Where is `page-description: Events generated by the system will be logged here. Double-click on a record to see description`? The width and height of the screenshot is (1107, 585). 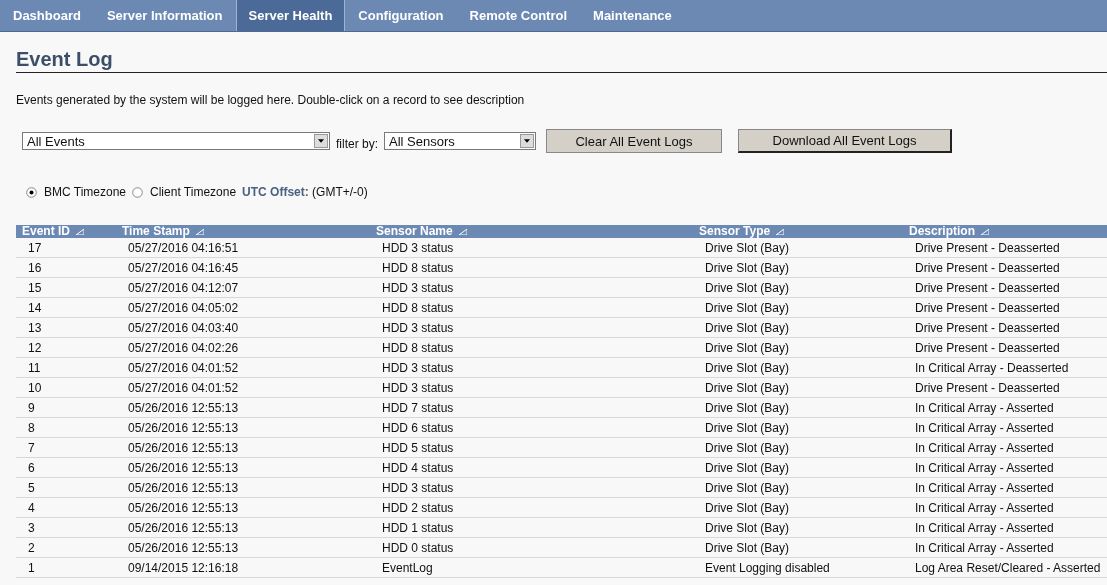
page-description: Events generated by the system will be logged here. Double-click on a record to see description is located at coordinates (271, 100).